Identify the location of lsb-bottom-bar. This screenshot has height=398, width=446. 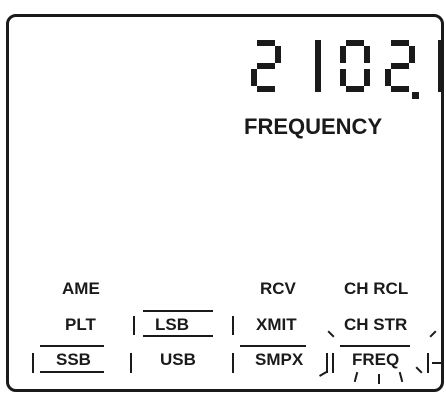
(178, 336).